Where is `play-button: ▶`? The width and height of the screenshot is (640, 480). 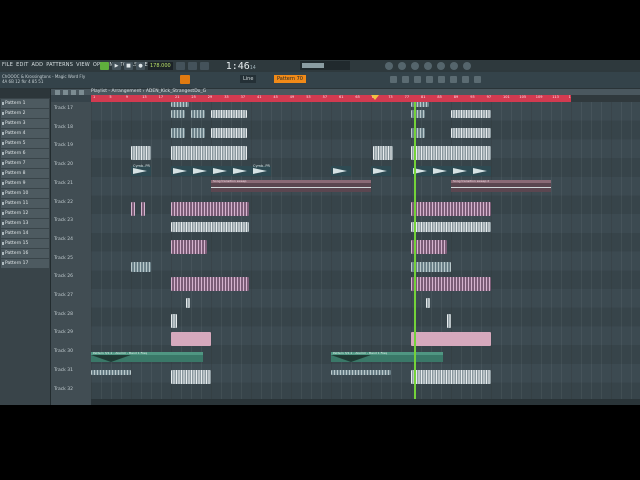
play-button: ▶ is located at coordinates (116, 66).